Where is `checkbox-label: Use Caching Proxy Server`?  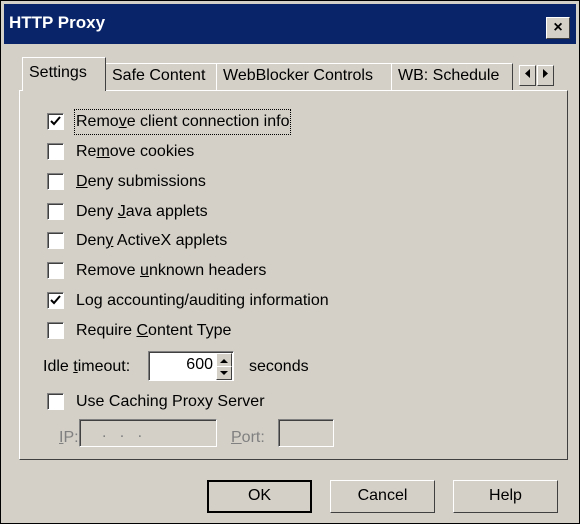
checkbox-label: Use Caching Proxy Server is located at coordinates (170, 401).